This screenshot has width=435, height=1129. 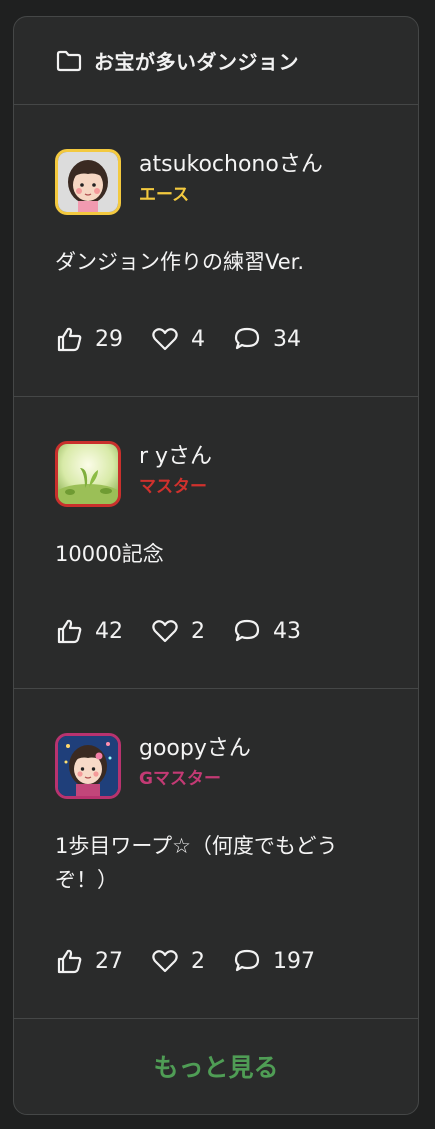 What do you see at coordinates (267, 339) in the screenshot?
I see `comment-stat: 34` at bounding box center [267, 339].